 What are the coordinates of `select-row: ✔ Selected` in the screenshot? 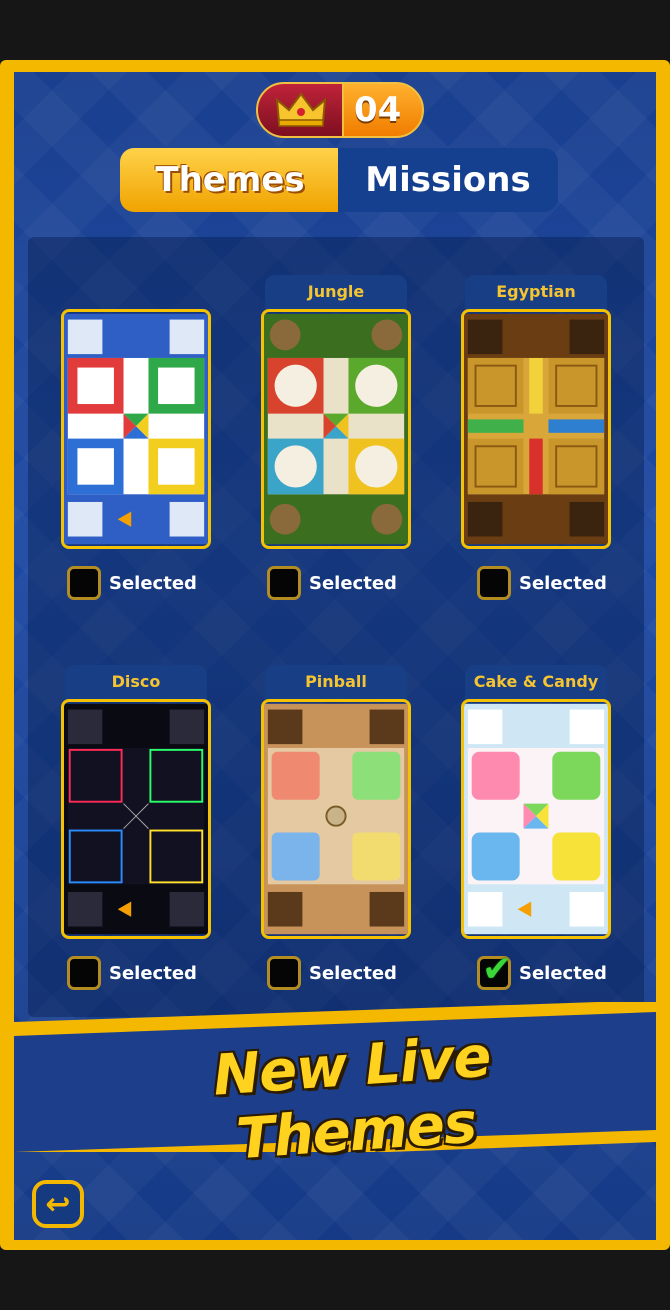 It's located at (542, 970).